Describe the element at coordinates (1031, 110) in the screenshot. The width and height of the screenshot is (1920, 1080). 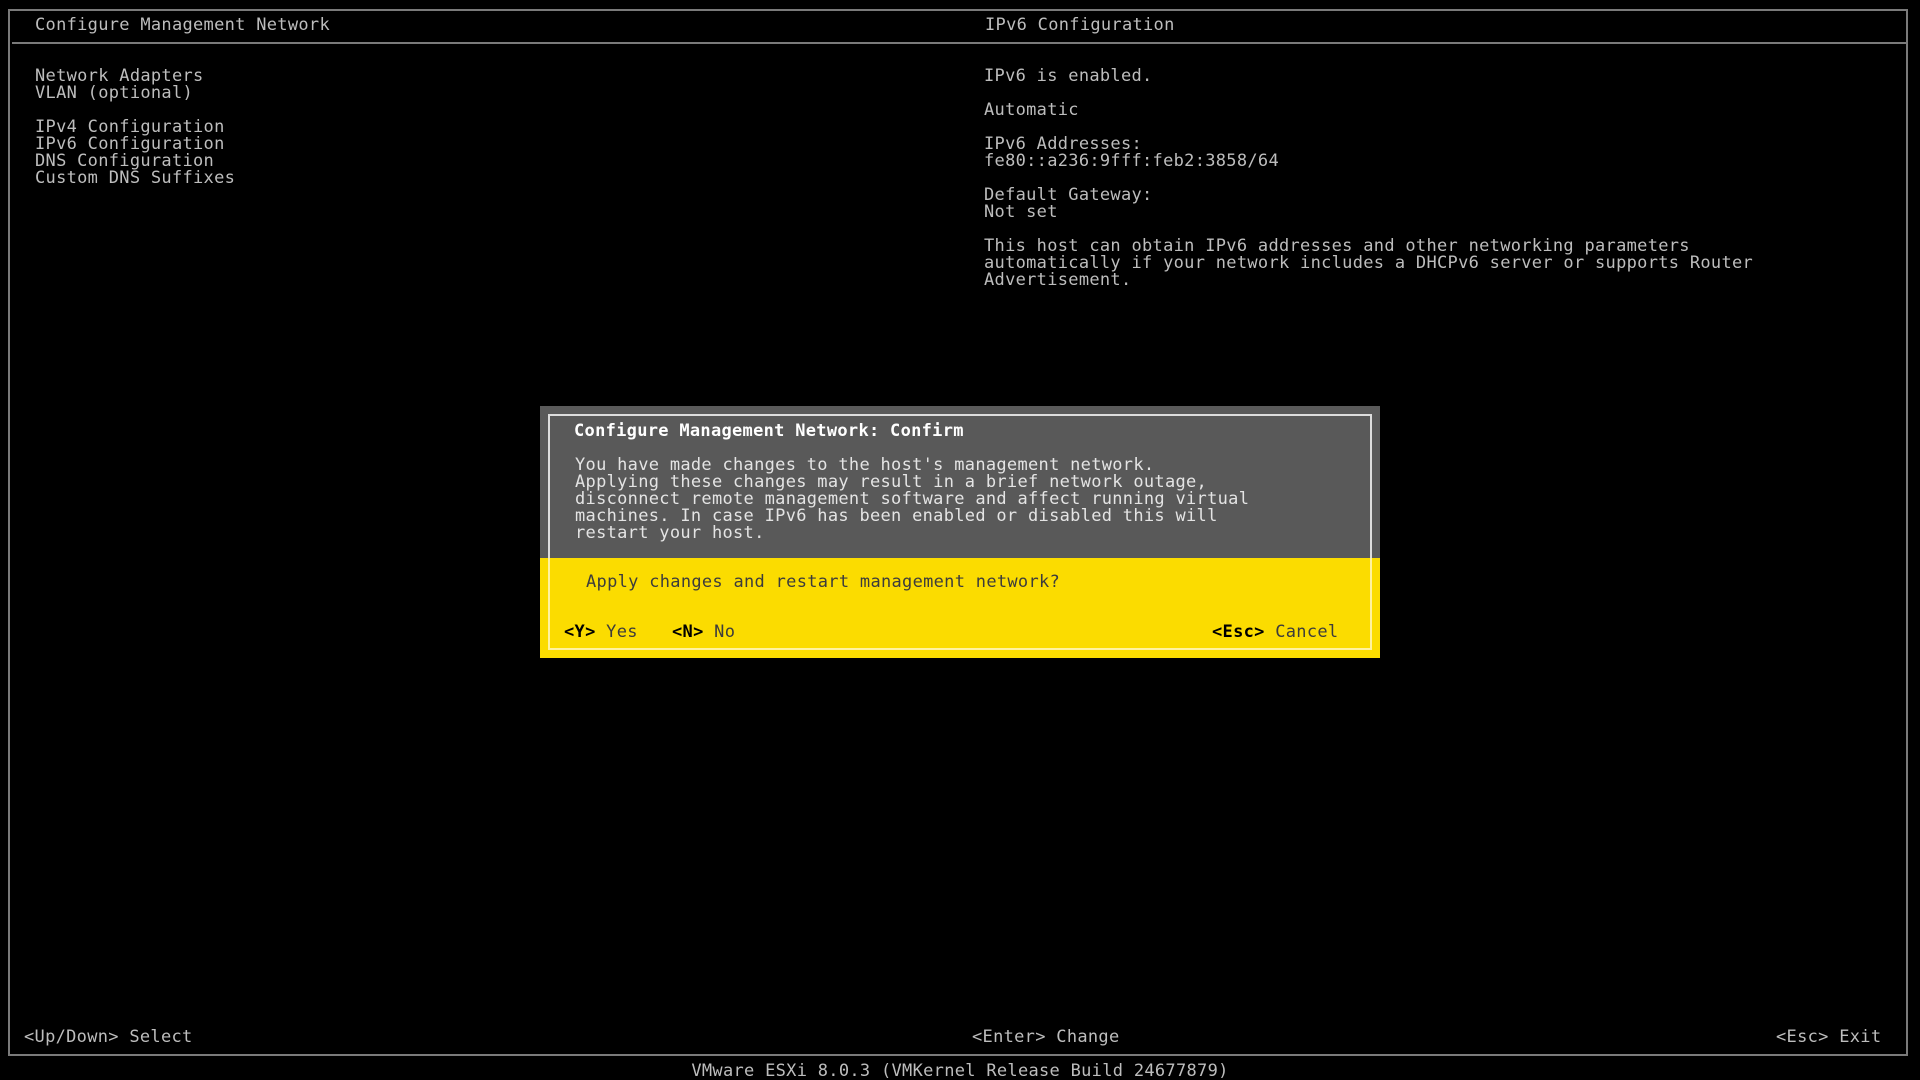
I see `ipv6-mode: Automatic` at that location.